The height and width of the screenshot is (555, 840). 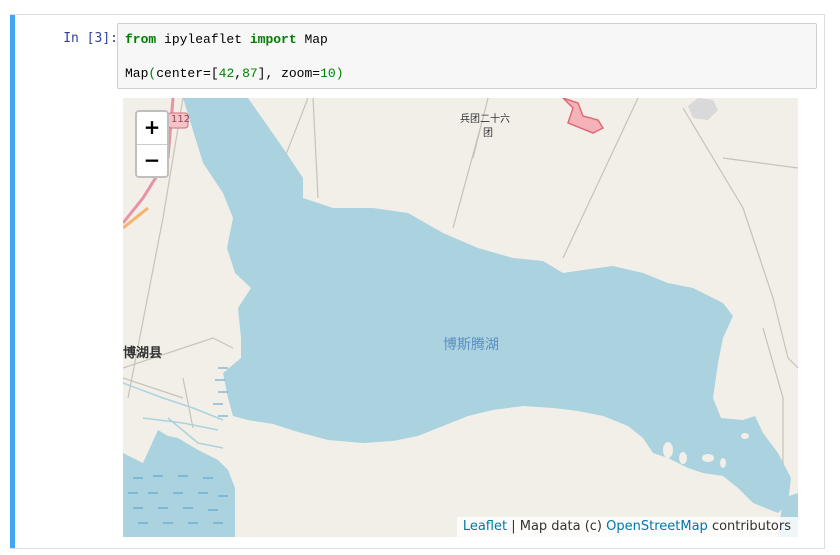 What do you see at coordinates (273, 39) in the screenshot?
I see `keyword-import: import` at bounding box center [273, 39].